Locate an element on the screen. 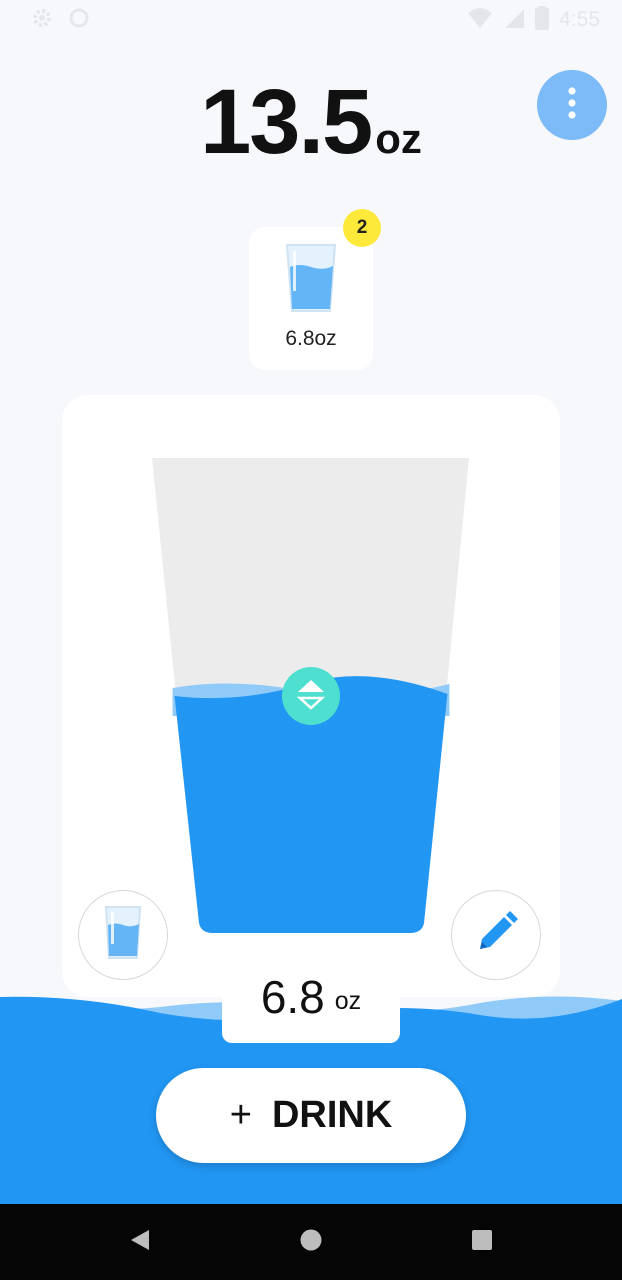 The width and height of the screenshot is (622, 1280). recents-button is located at coordinates (482, 1242).